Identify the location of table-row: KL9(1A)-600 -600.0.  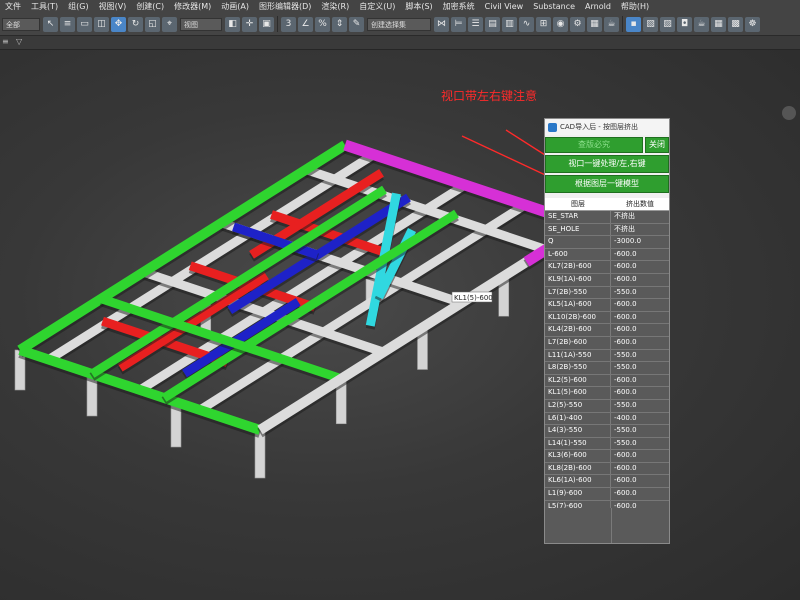
(607, 280).